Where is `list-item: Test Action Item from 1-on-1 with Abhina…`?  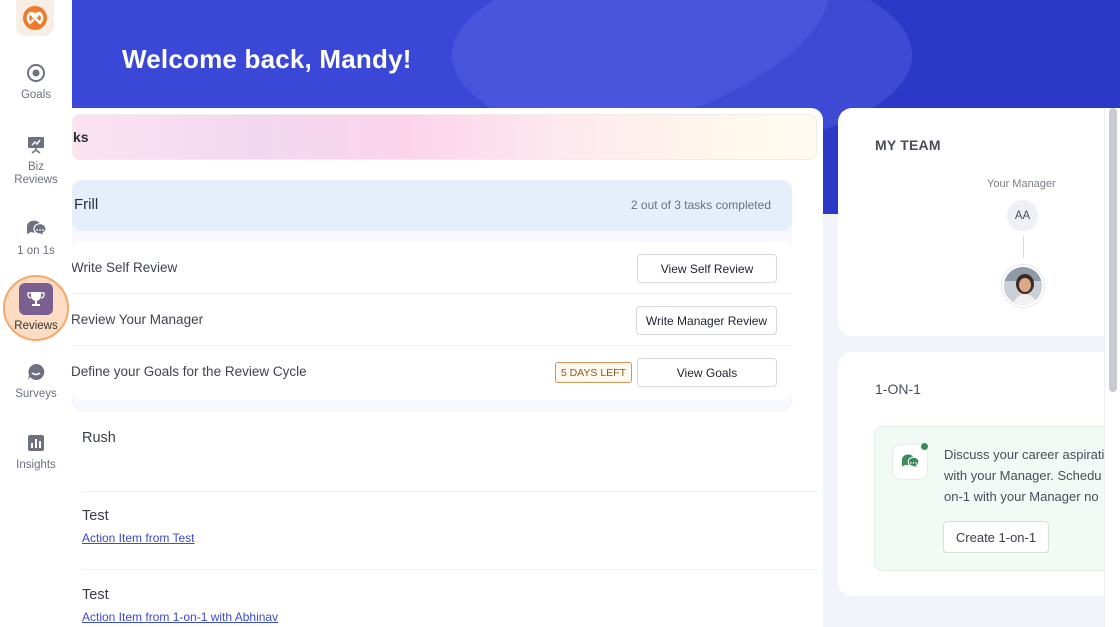 list-item: Test Action Item from 1-on-1 with Abhina… is located at coordinates (449, 607).